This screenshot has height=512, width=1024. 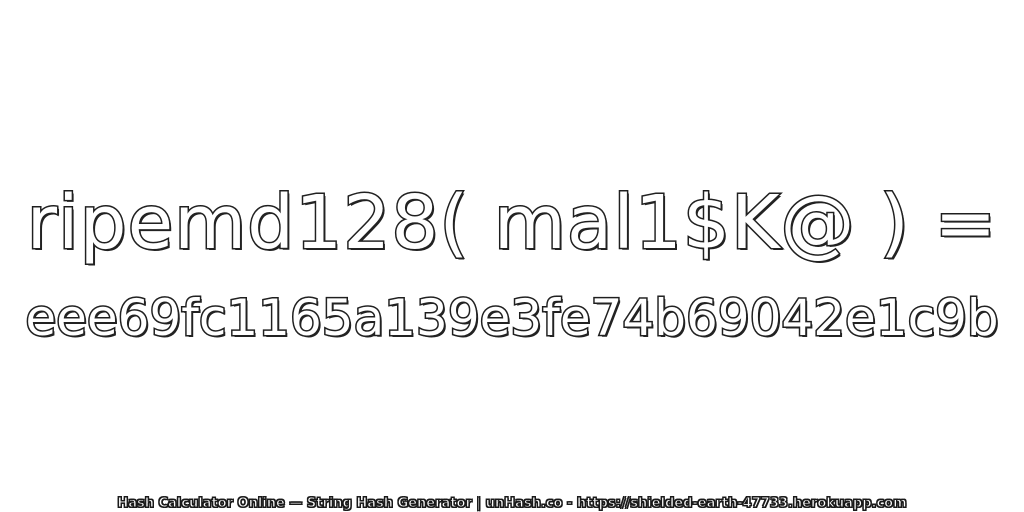 I want to click on hash-result: eee69fc1165a139e3fe74b69042e1c9b, so click(x=512, y=318).